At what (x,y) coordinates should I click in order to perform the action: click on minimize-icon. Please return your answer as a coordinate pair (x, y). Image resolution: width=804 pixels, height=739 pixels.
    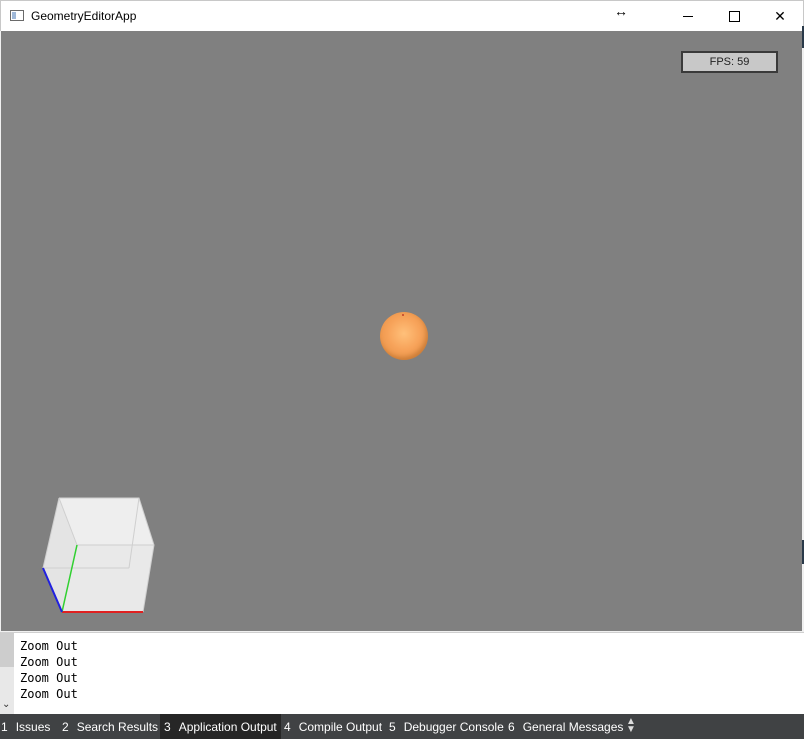
    Looking at the image, I should click on (688, 16).